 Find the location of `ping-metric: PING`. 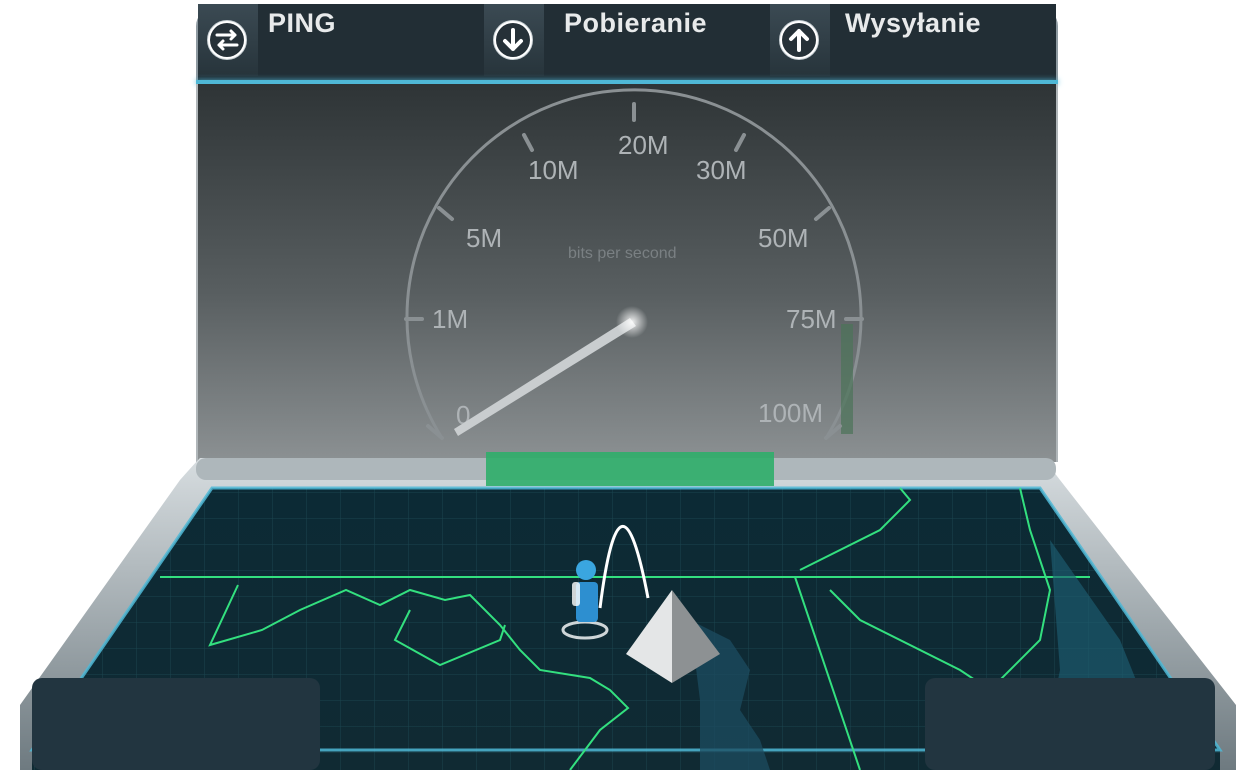

ping-metric: PING is located at coordinates (342, 40).